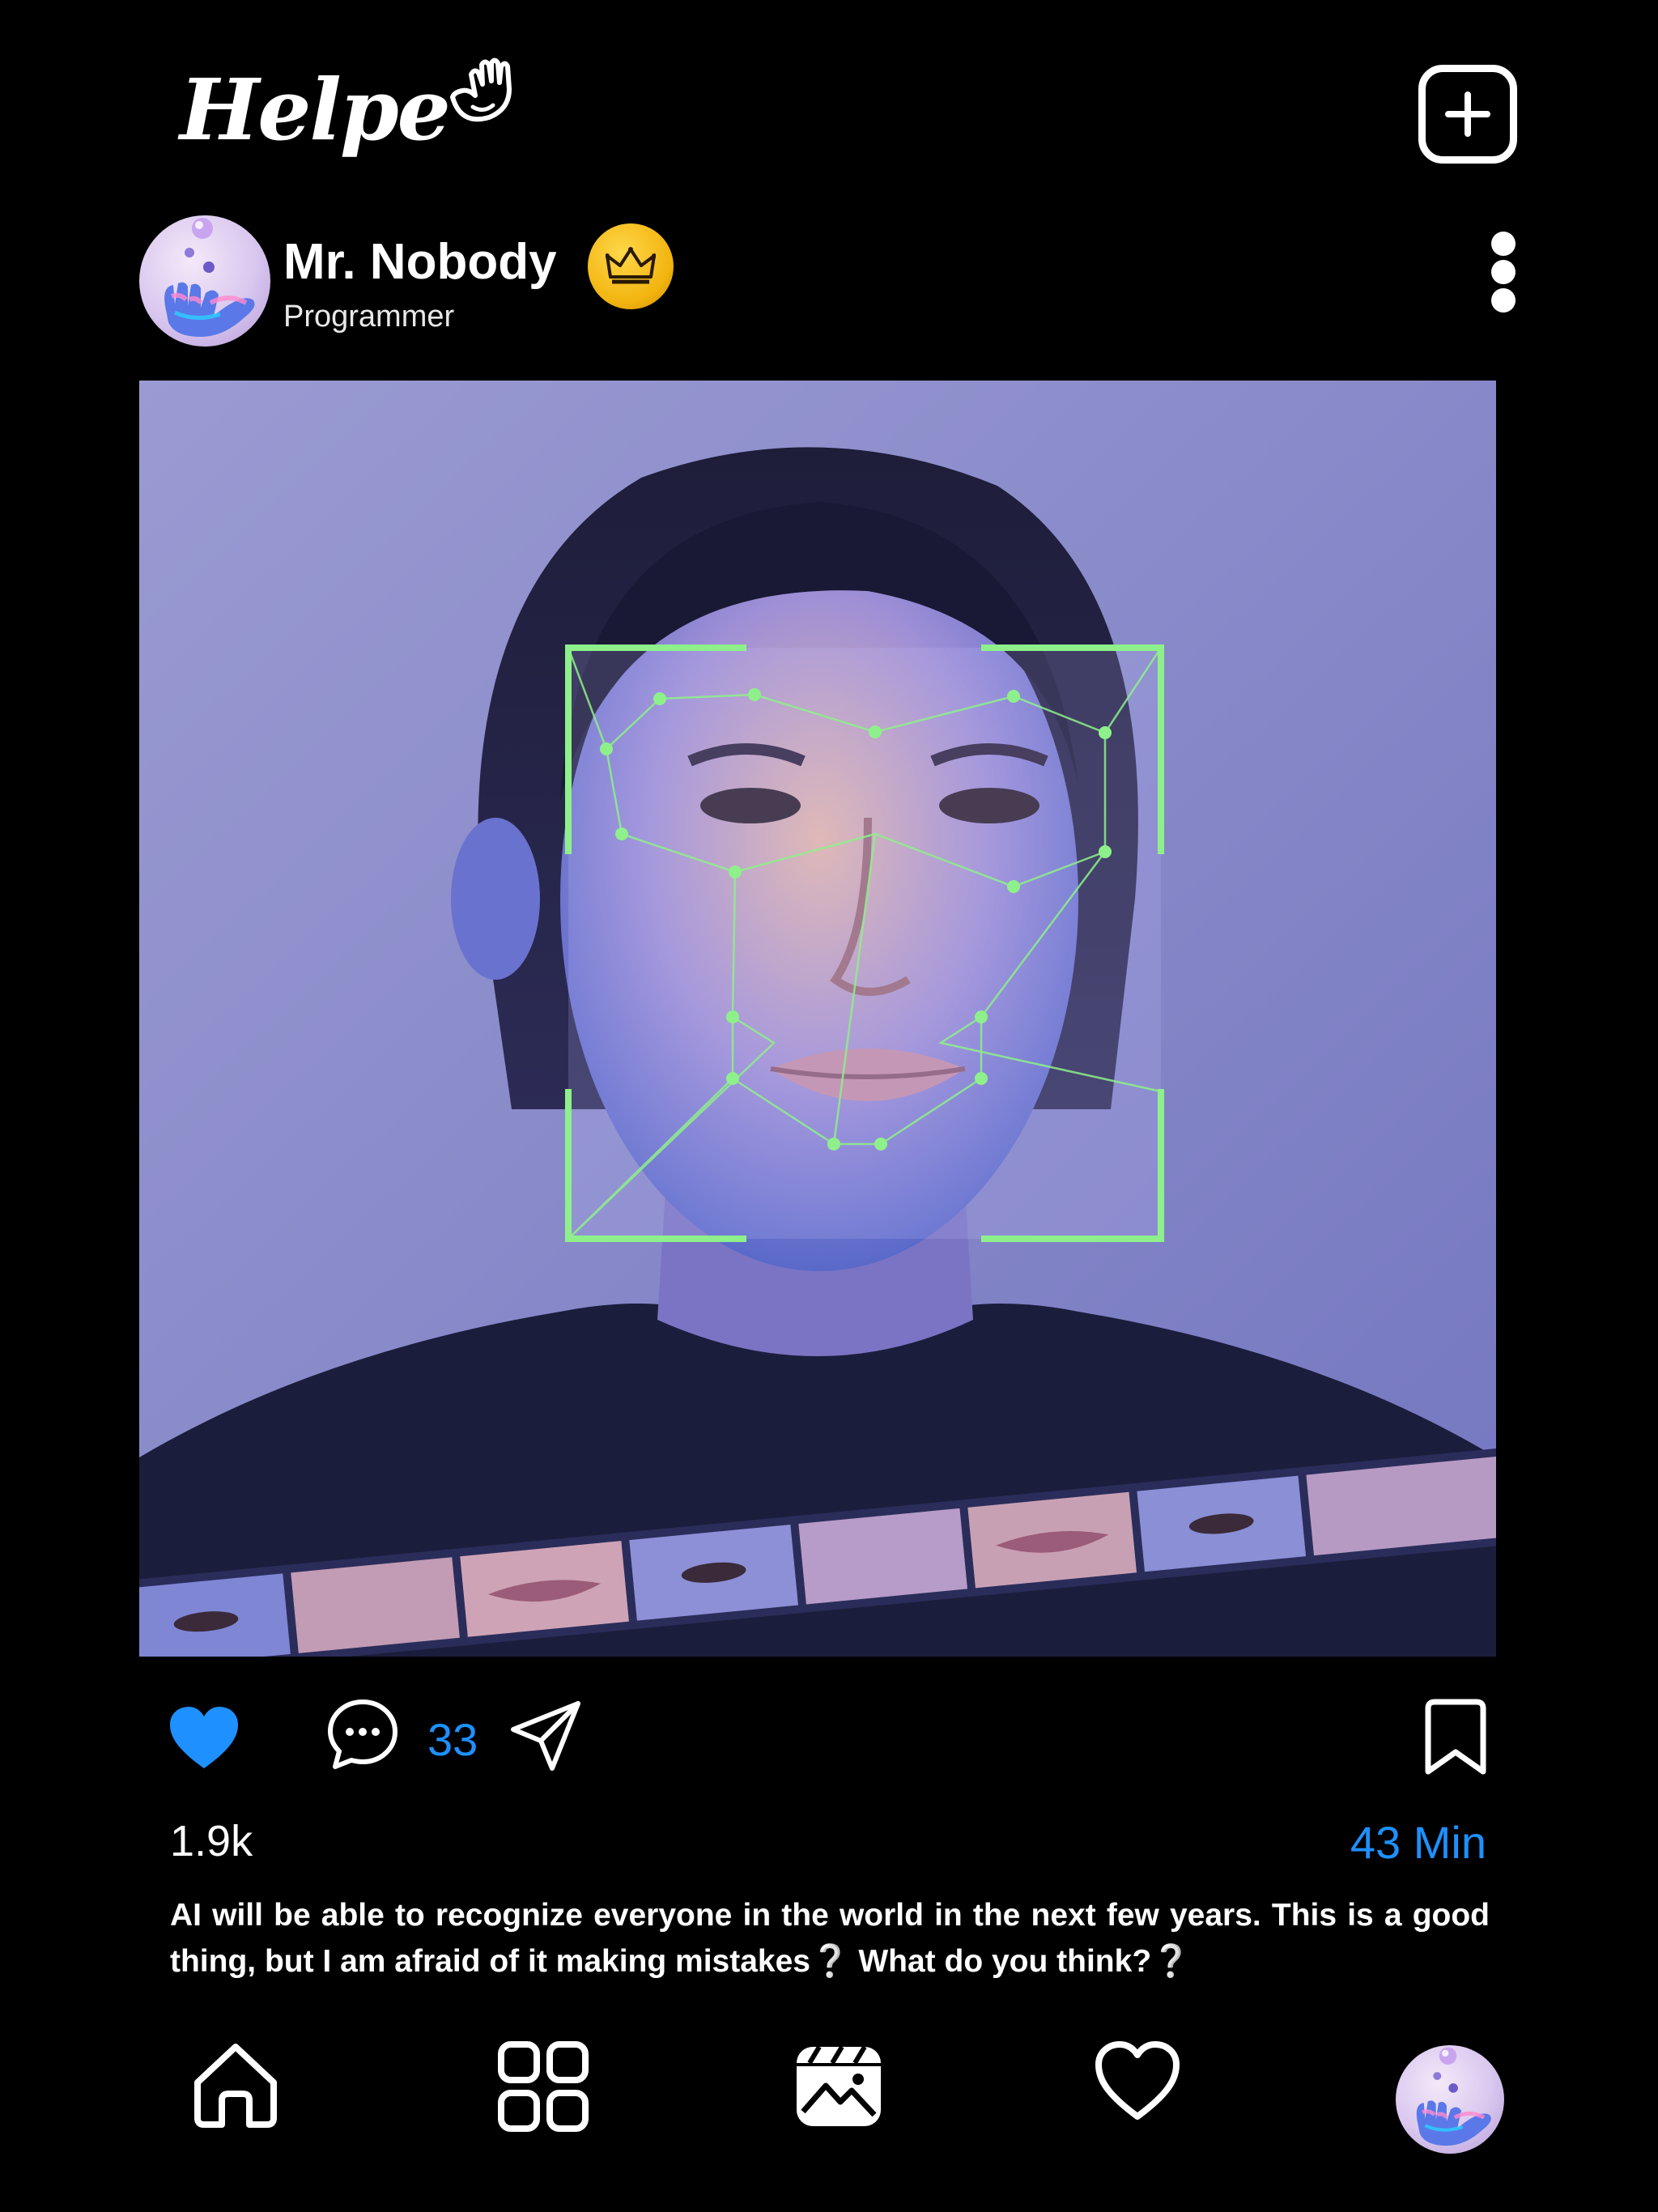 The image size is (1658, 2212). I want to click on chat-bubble-icon, so click(362, 1734).